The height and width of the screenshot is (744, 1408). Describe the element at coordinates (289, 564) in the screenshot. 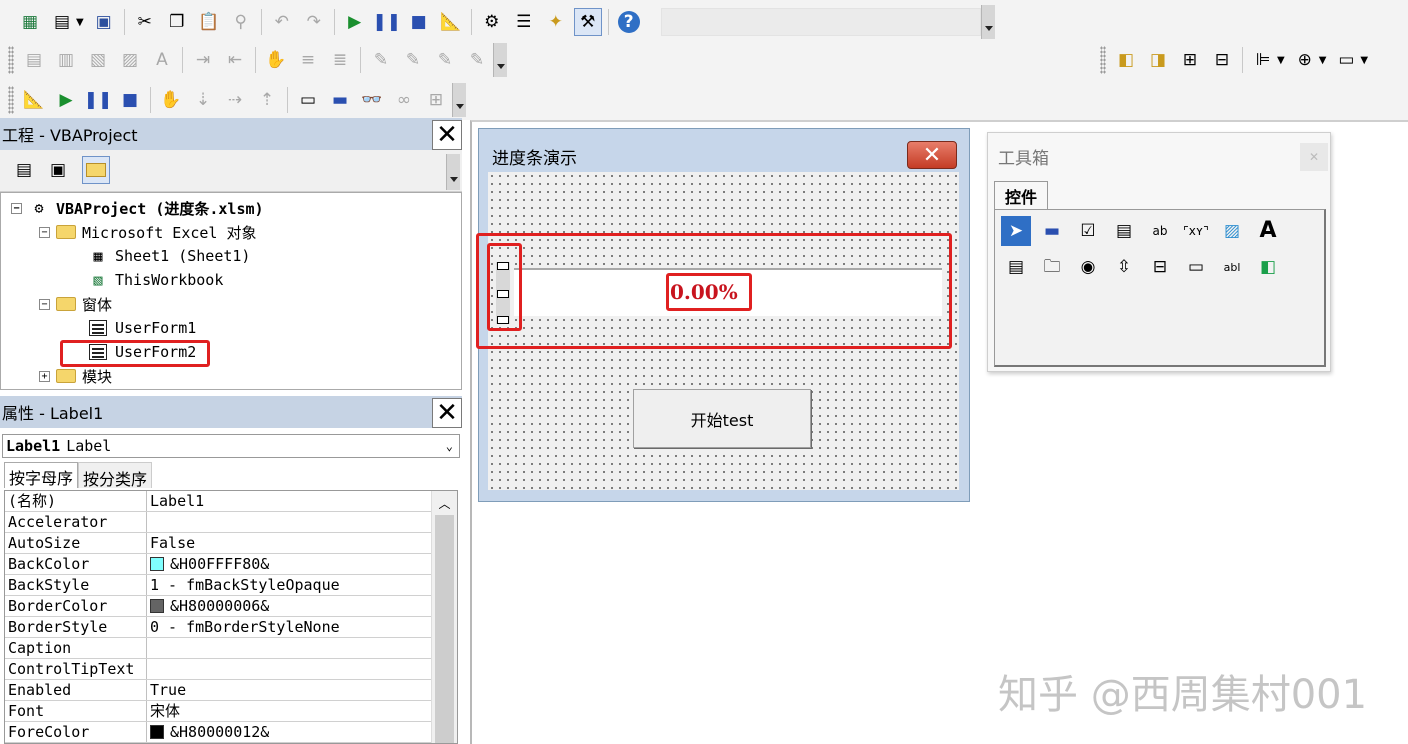

I see `property-value: &H00FFFF80&` at that location.